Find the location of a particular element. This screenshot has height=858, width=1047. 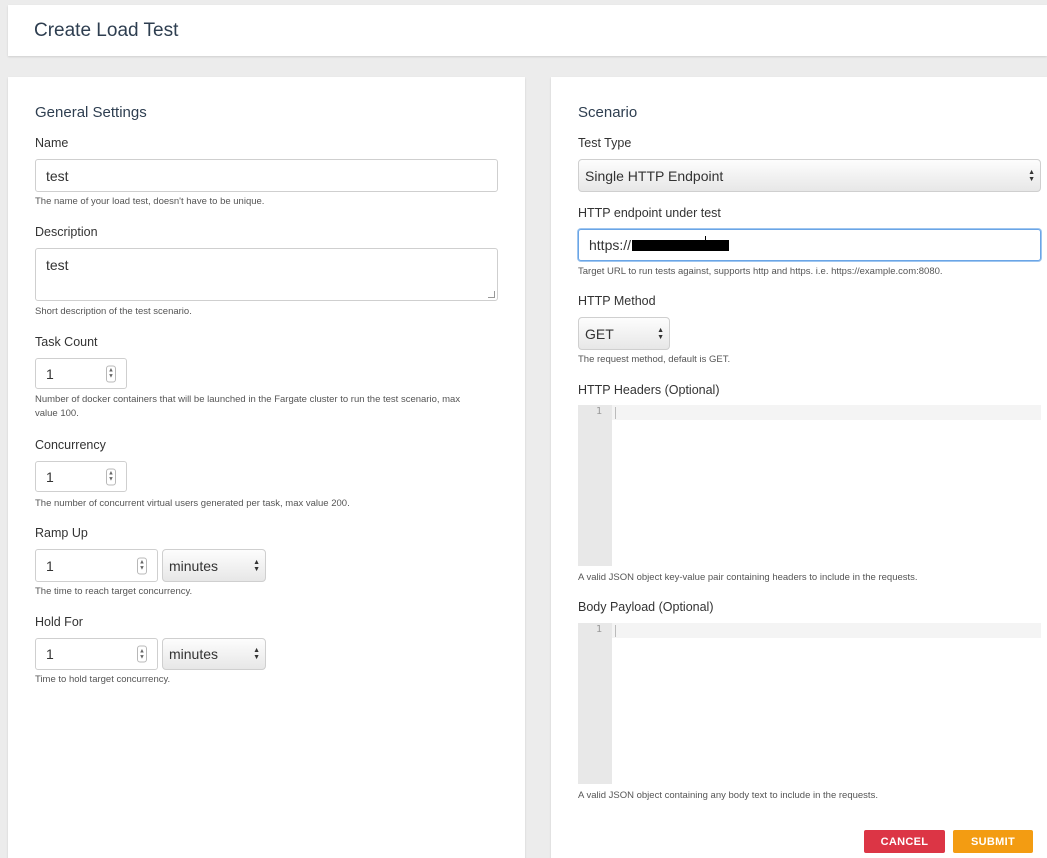

general-settings-title: General Settings is located at coordinates (91, 112).